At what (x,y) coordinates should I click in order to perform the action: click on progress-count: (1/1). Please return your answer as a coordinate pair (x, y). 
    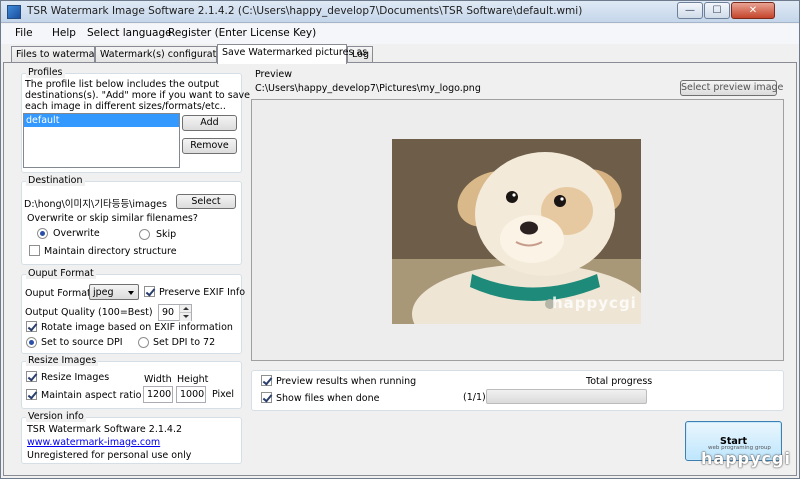
    Looking at the image, I should click on (474, 397).